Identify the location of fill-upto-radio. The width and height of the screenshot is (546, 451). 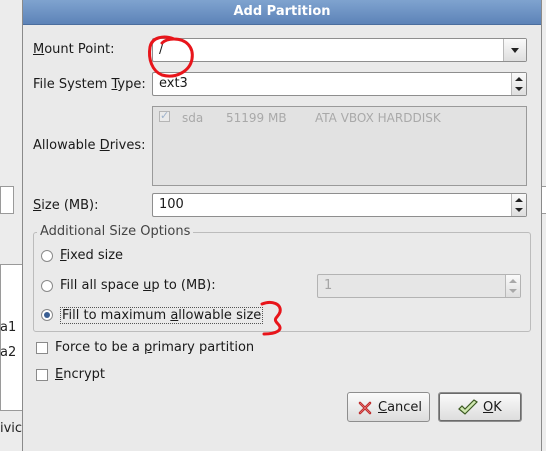
(47, 286).